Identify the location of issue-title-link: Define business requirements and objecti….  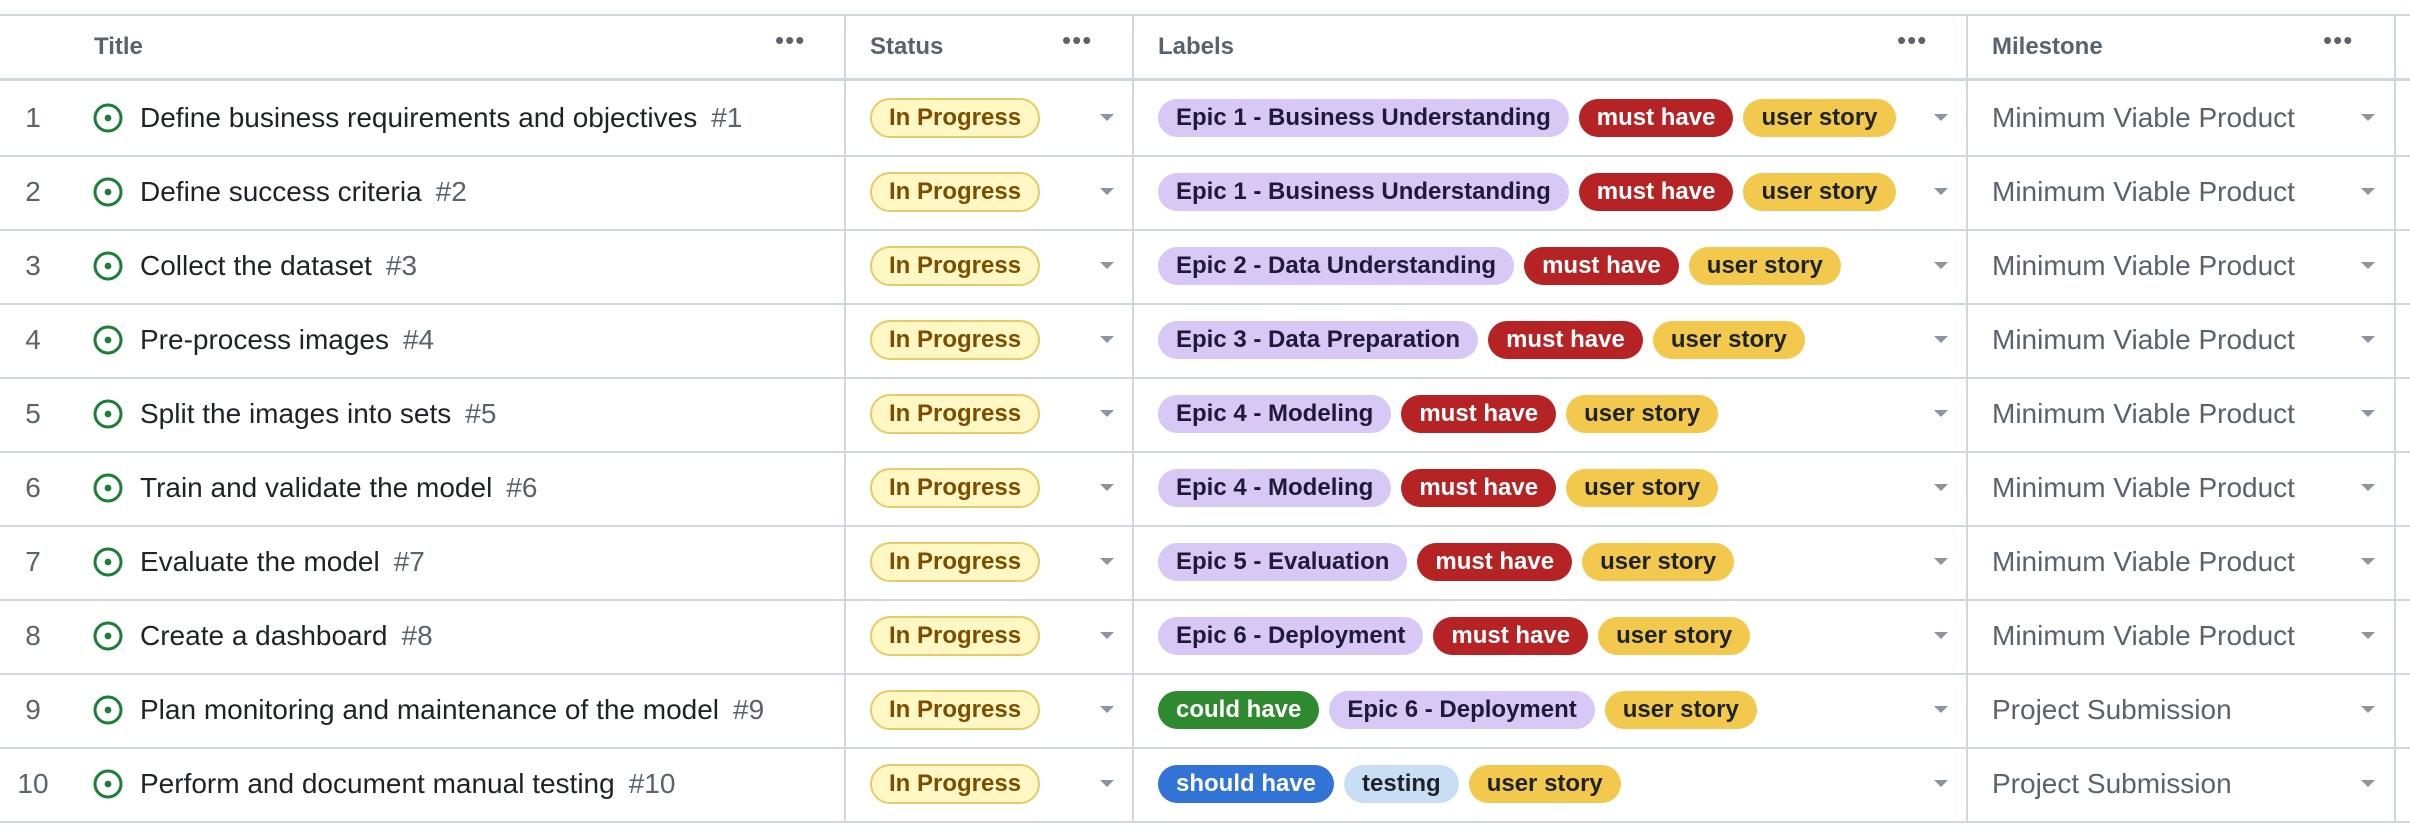
(418, 118).